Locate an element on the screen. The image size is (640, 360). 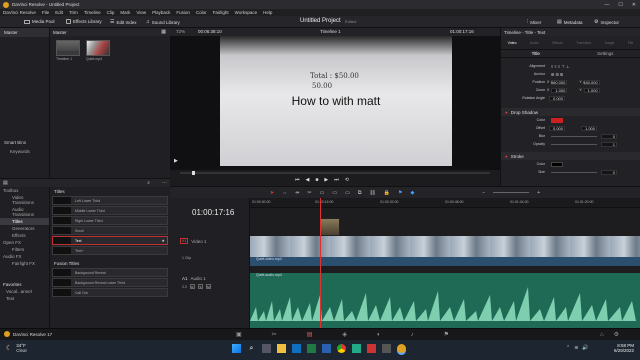
favorite-item-vocal: Vocal...annel is located at coordinates (24, 291).